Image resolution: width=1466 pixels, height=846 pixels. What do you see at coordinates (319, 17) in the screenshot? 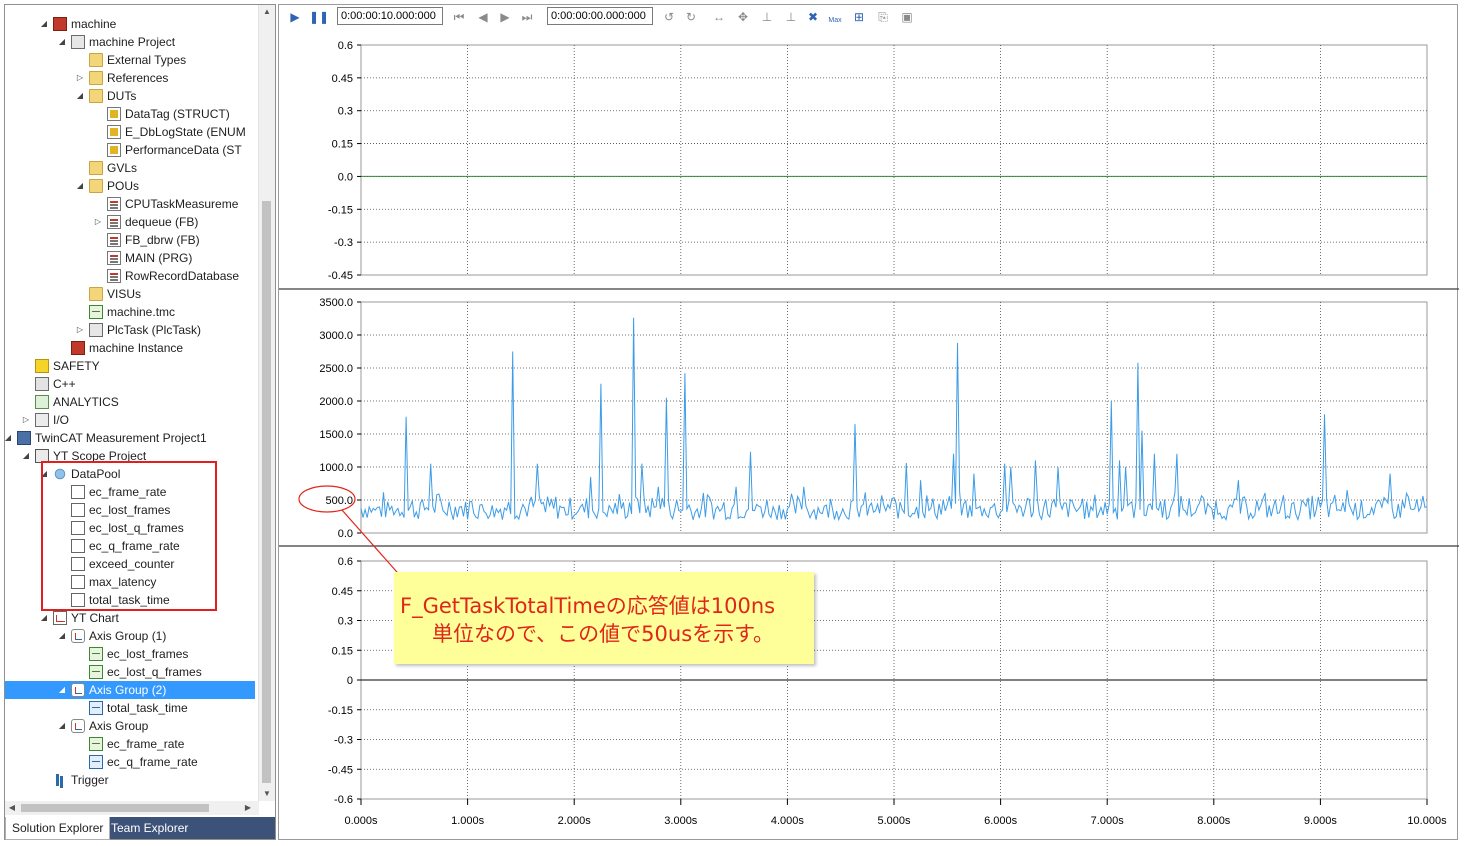
I see `pause-icon: ❚❚` at bounding box center [319, 17].